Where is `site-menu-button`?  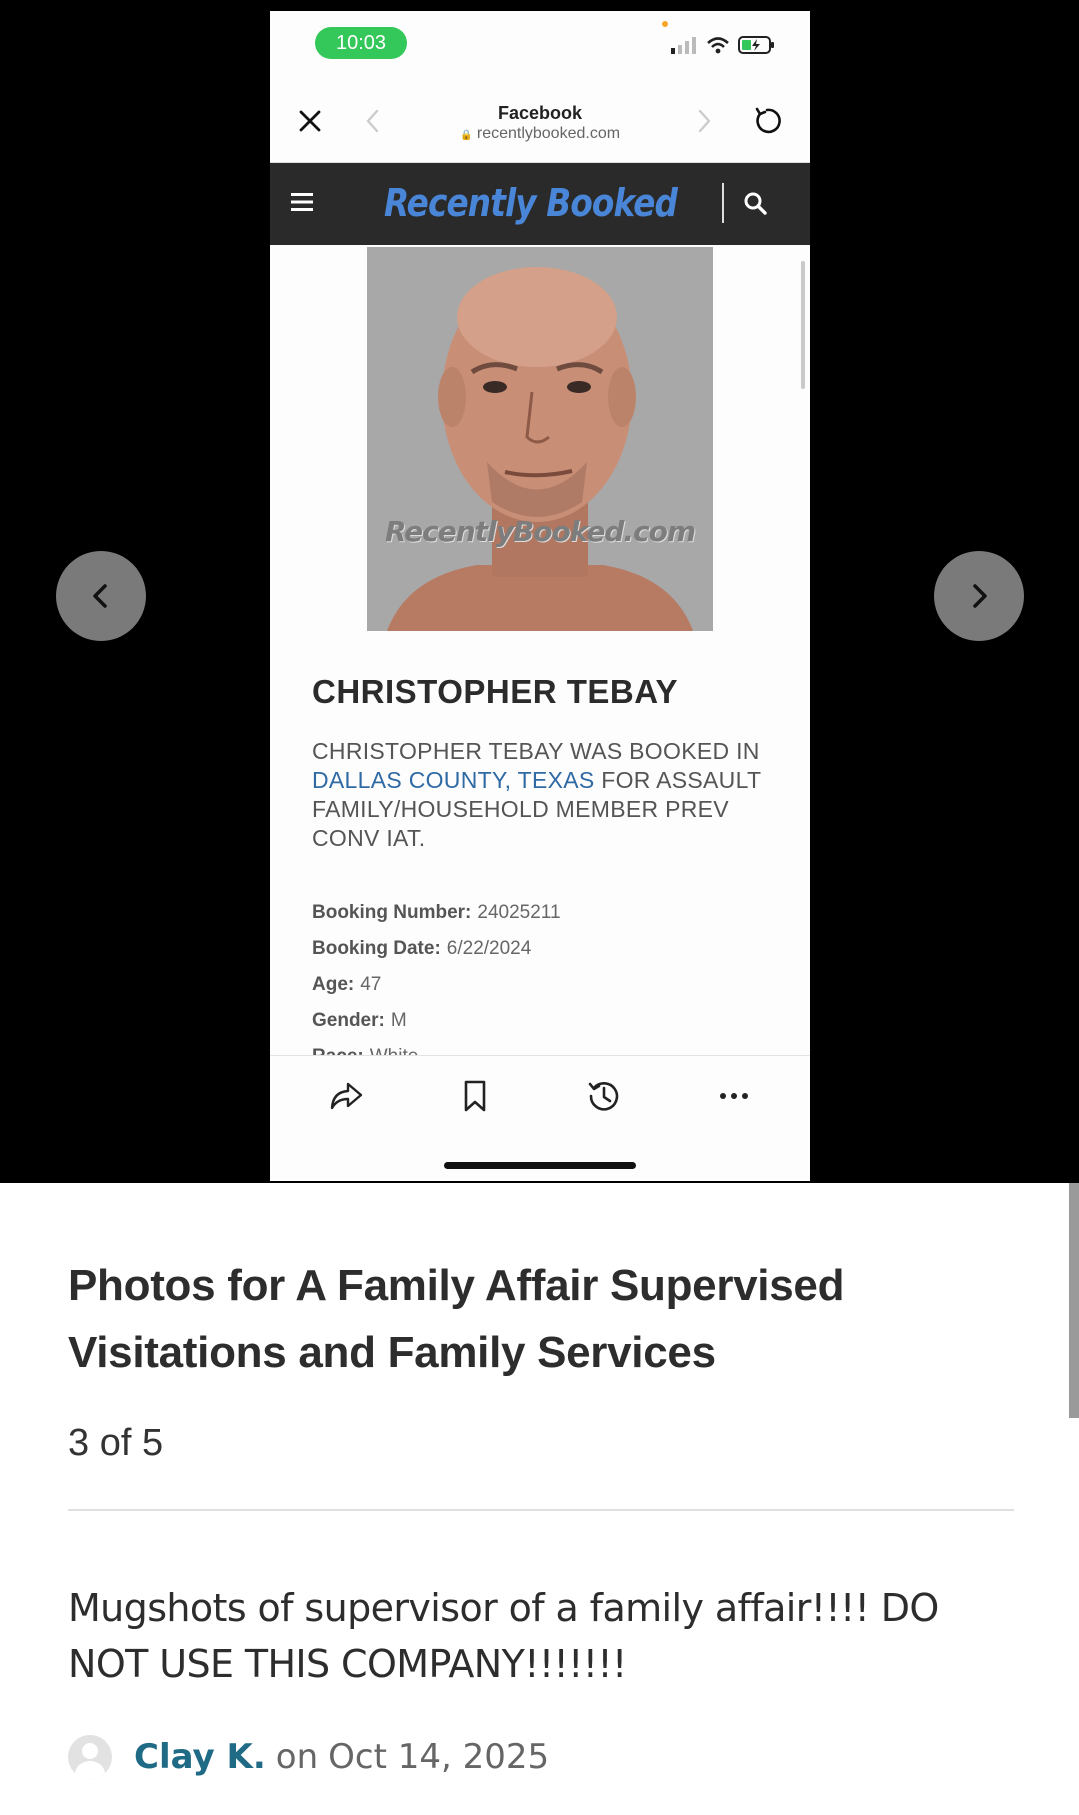
site-menu-button is located at coordinates (302, 204).